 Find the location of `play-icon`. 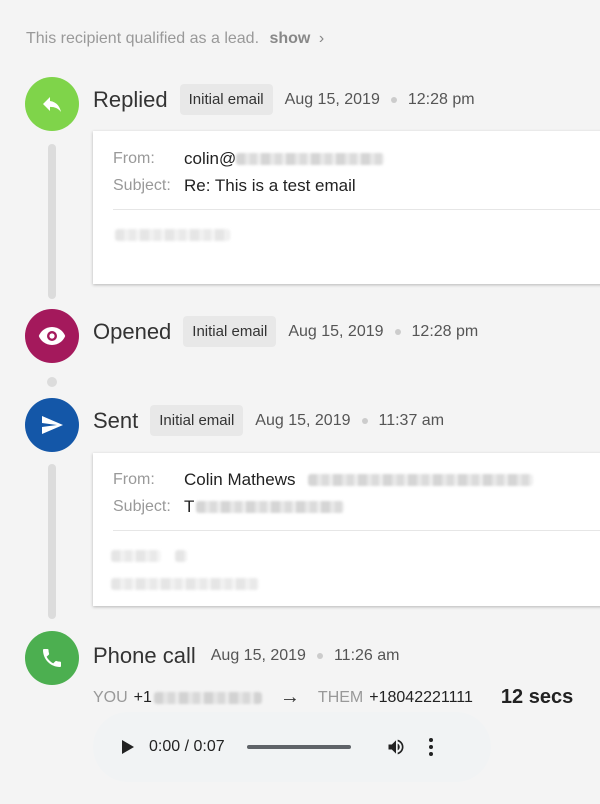

play-icon is located at coordinates (128, 747).